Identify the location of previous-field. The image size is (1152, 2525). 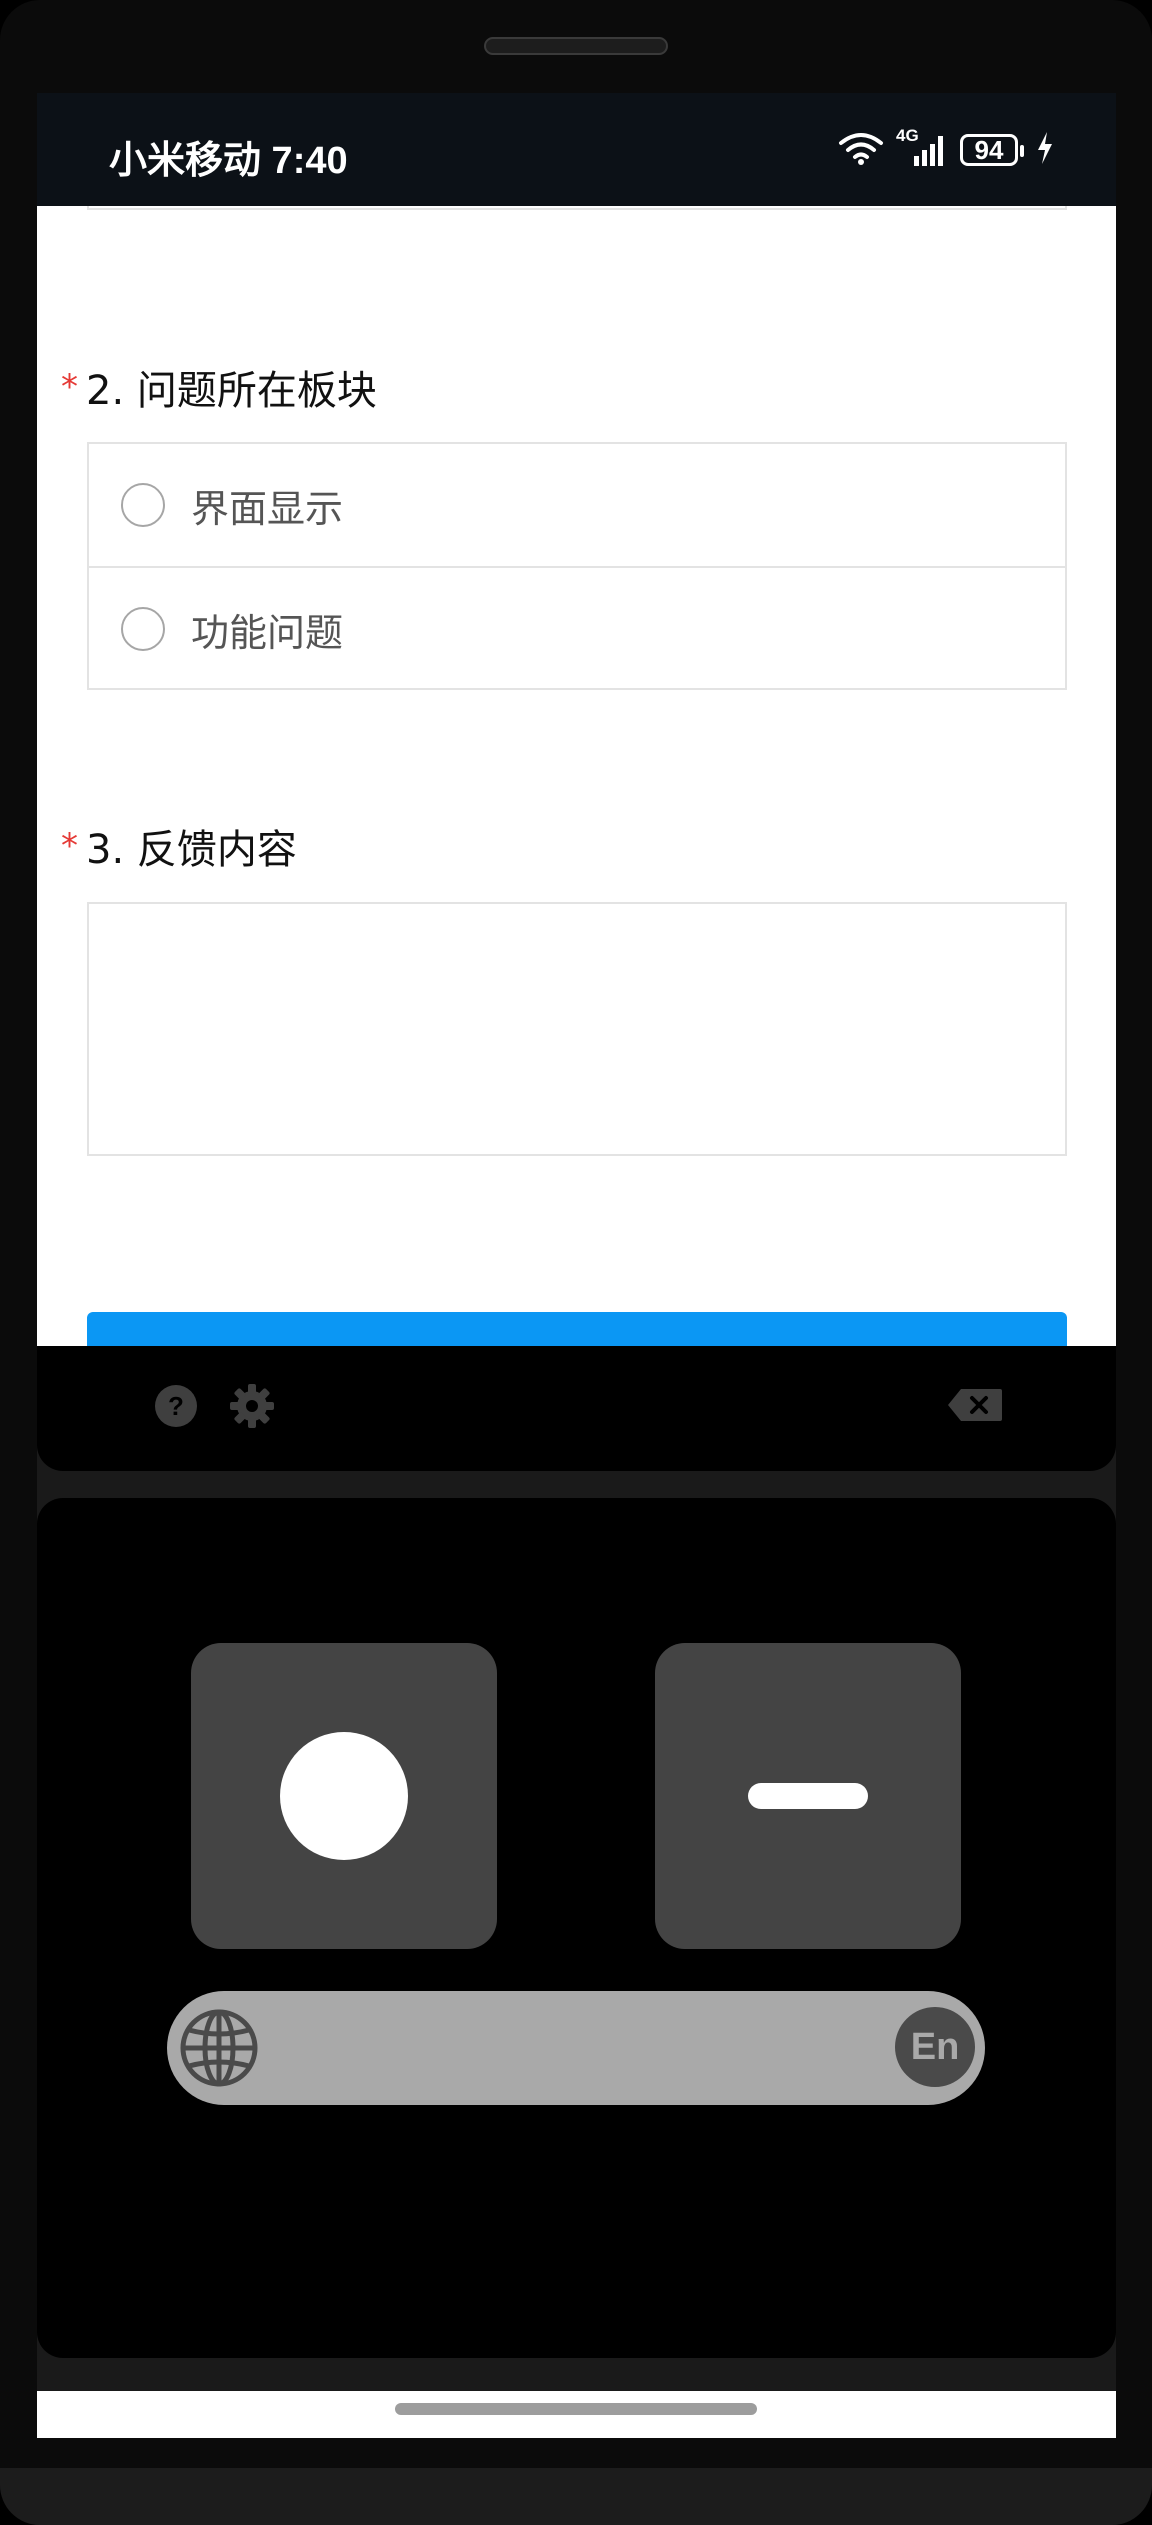
(577, 208).